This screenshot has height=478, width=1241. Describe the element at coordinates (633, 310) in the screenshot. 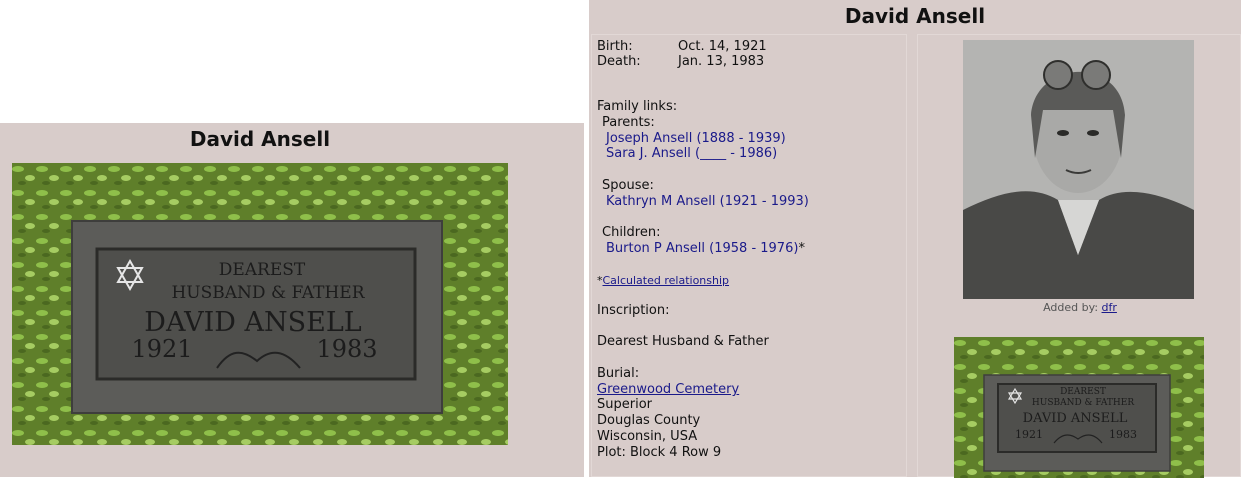

I see `inscription-label: Inscription:` at that location.